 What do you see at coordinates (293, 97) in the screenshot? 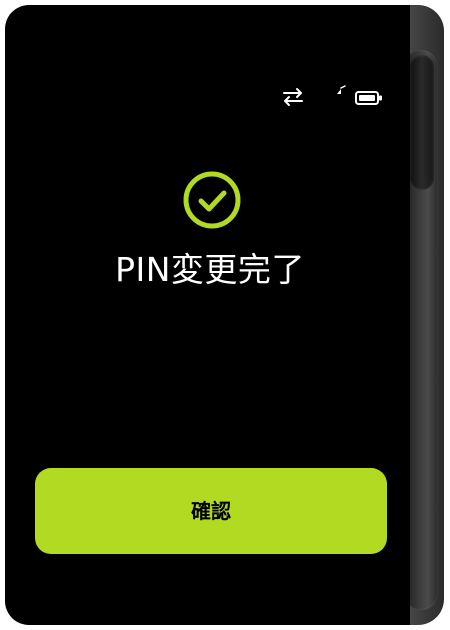
I see `transfer-icon` at bounding box center [293, 97].